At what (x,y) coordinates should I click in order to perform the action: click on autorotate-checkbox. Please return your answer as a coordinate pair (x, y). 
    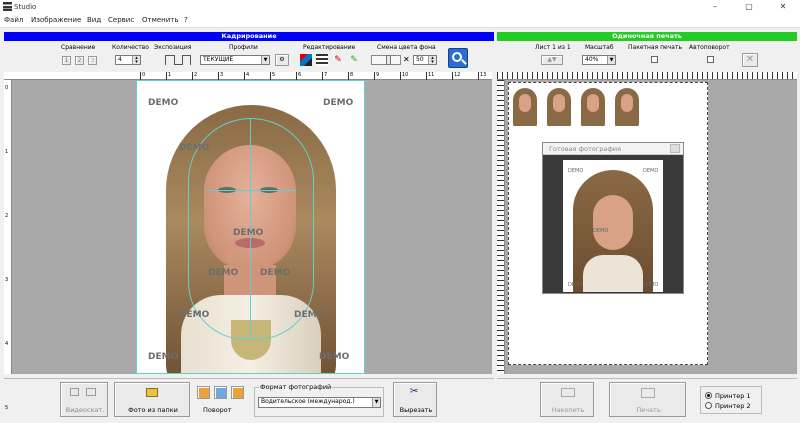
    Looking at the image, I should click on (710, 59).